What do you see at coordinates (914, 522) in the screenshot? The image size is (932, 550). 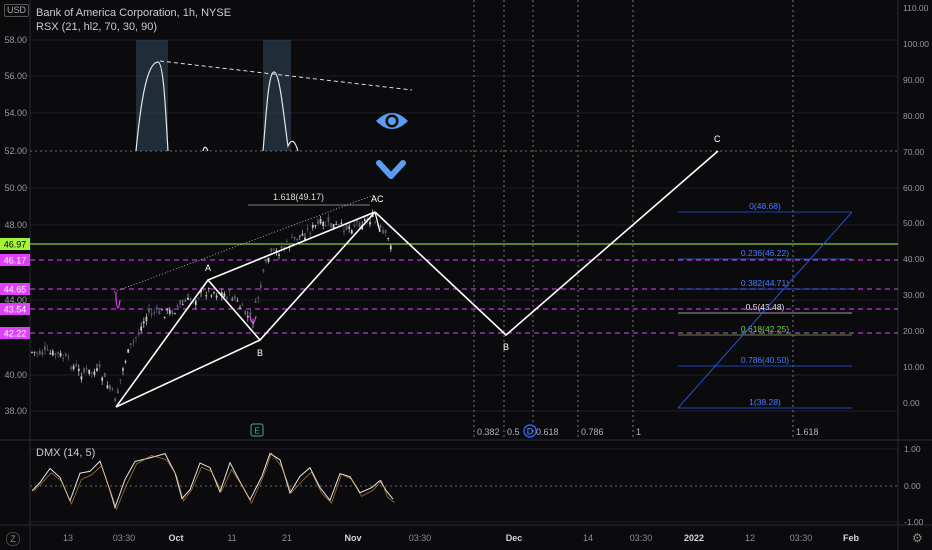 I see `dmx-axis-tick: -1.00` at bounding box center [914, 522].